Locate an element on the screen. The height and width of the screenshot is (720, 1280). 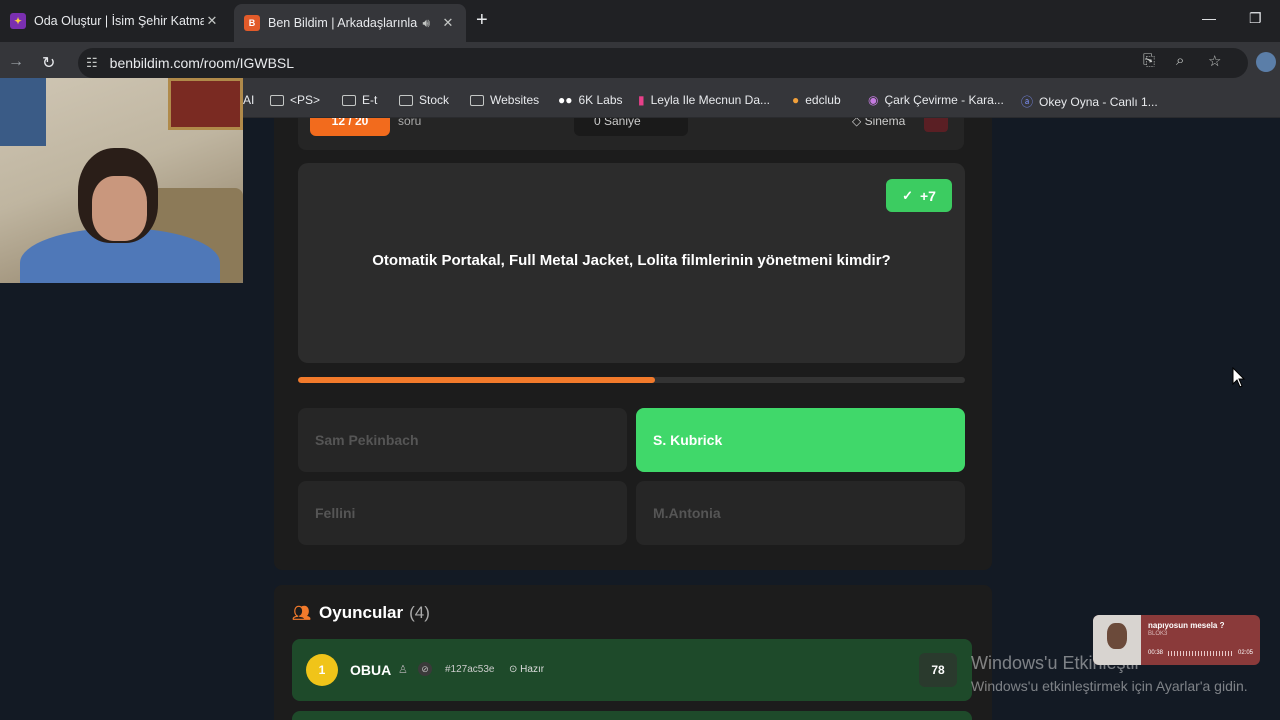
time-progress-bar is located at coordinates (631, 380).